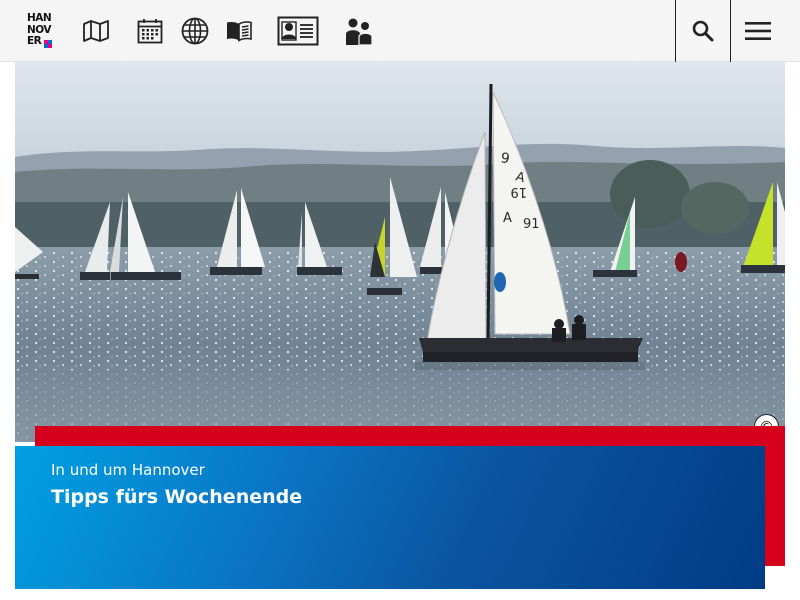 The image size is (800, 600). What do you see at coordinates (400, 31) in the screenshot?
I see `site-header: HAN NOV ER` at bounding box center [400, 31].